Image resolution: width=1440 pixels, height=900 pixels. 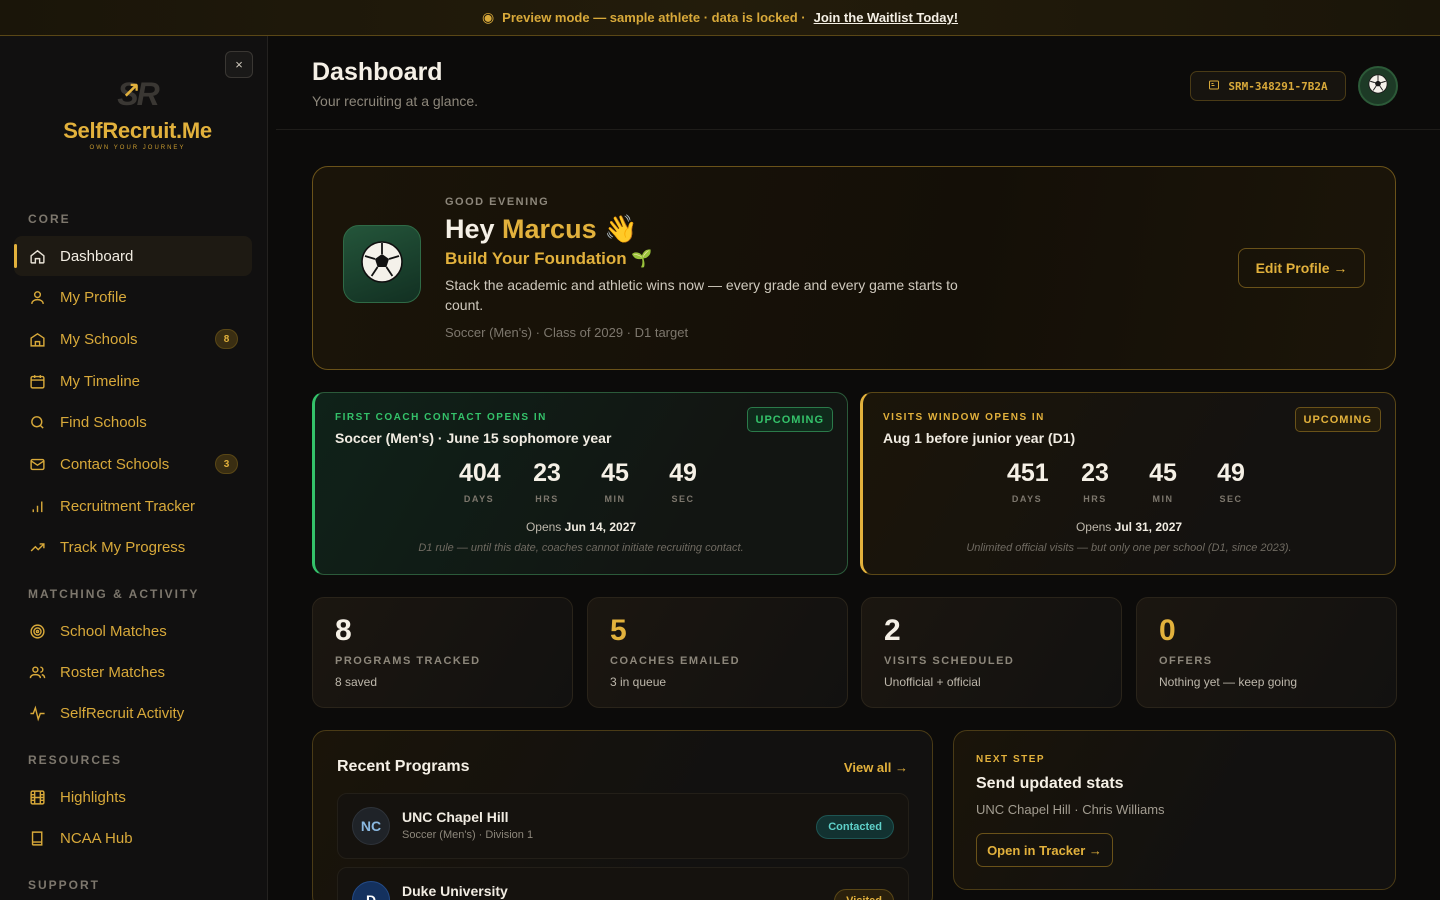 What do you see at coordinates (638, 682) in the screenshot?
I see `stat-sub: 3 in queue` at bounding box center [638, 682].